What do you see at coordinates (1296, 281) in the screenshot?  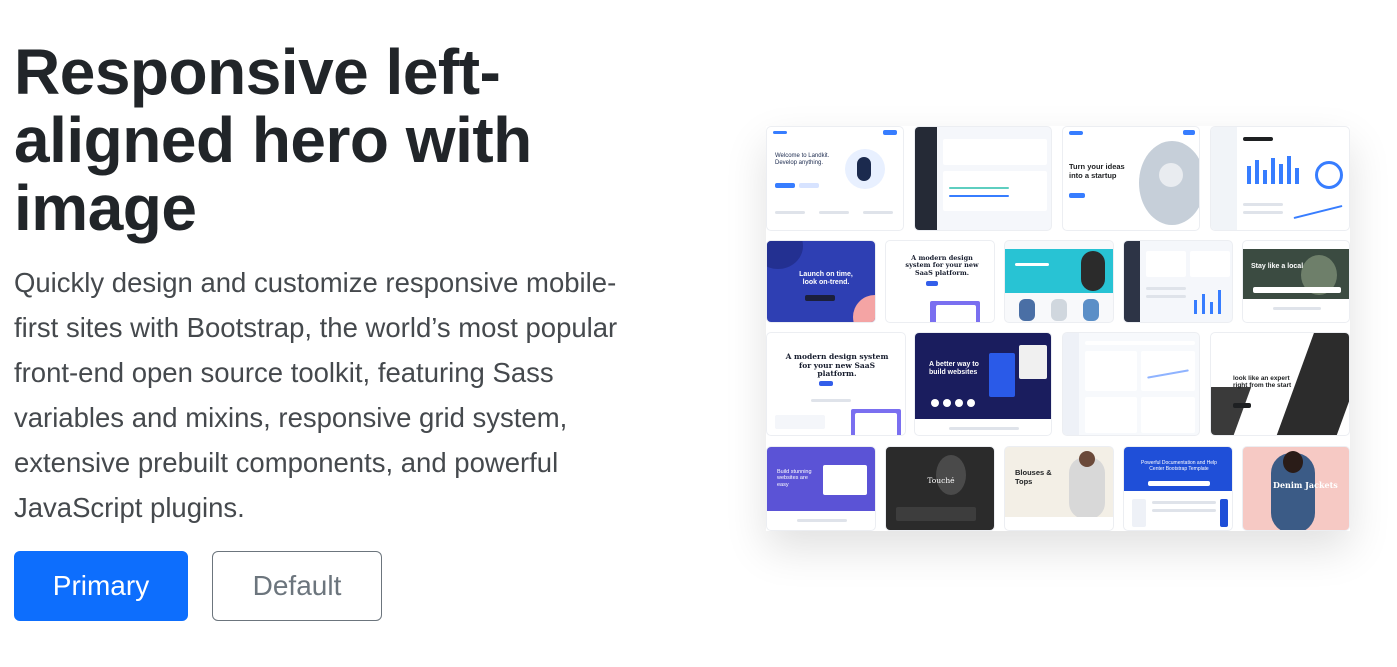 I see `thumbnail-travel: Stay like a local` at bounding box center [1296, 281].